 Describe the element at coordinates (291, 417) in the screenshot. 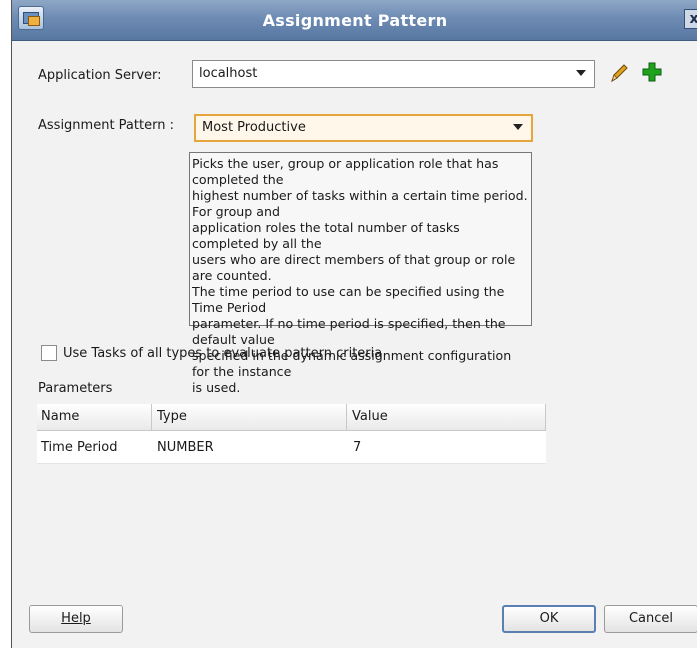

I see `table-header: Name Type Value` at that location.